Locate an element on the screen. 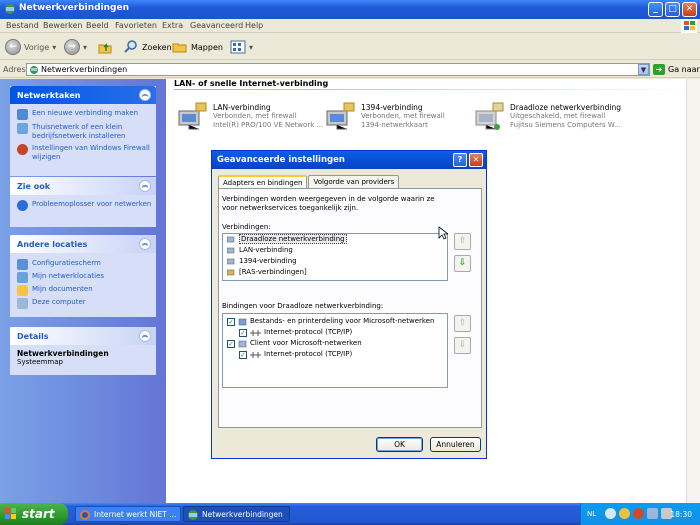 This screenshot has height=525, width=700. task-new-connection: Een nieuwe verbinding maken is located at coordinates (83, 114).